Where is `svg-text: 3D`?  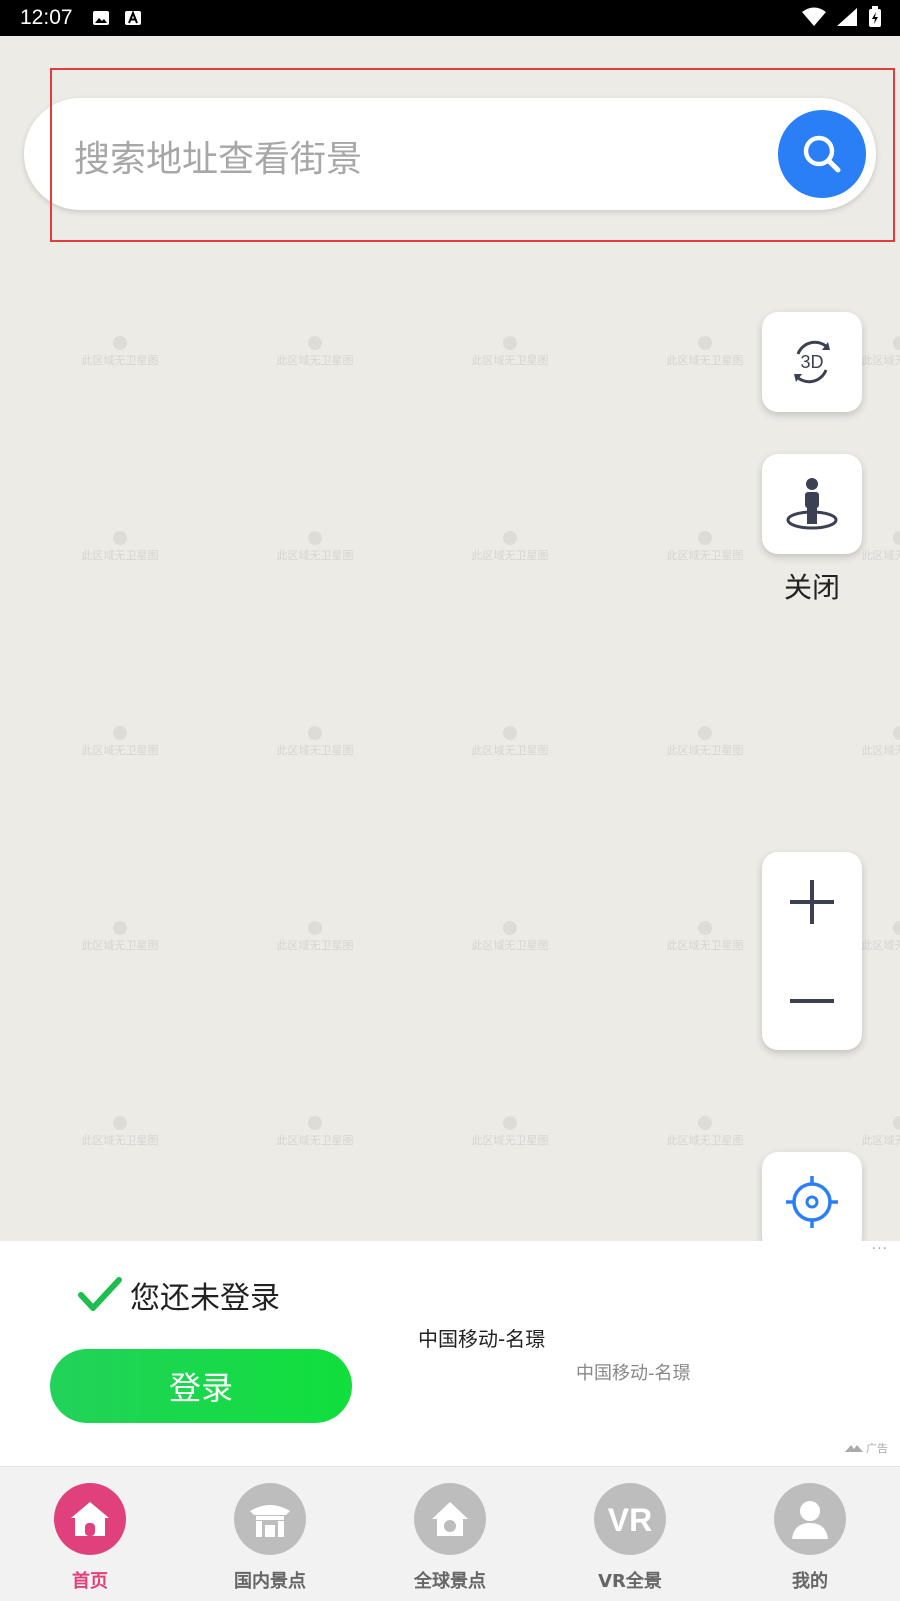 svg-text: 3D is located at coordinates (811, 362).